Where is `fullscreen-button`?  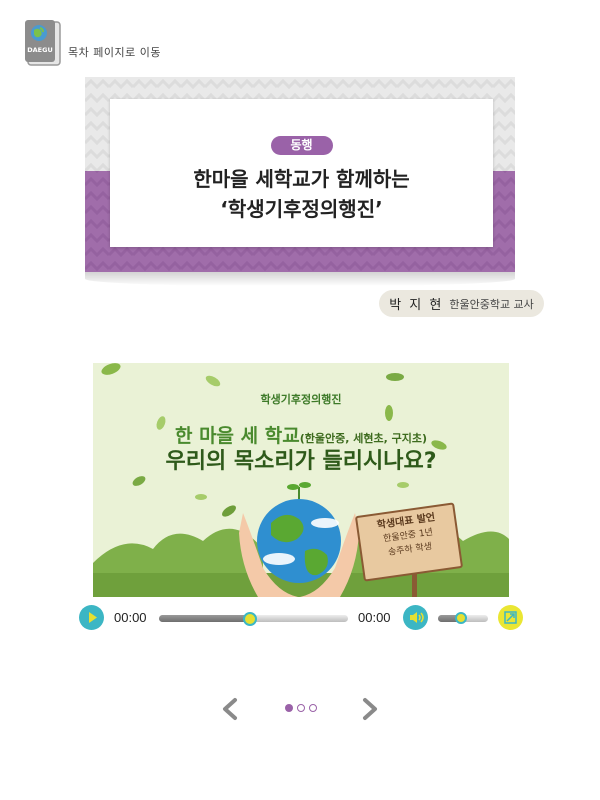
fullscreen-button is located at coordinates (510, 617).